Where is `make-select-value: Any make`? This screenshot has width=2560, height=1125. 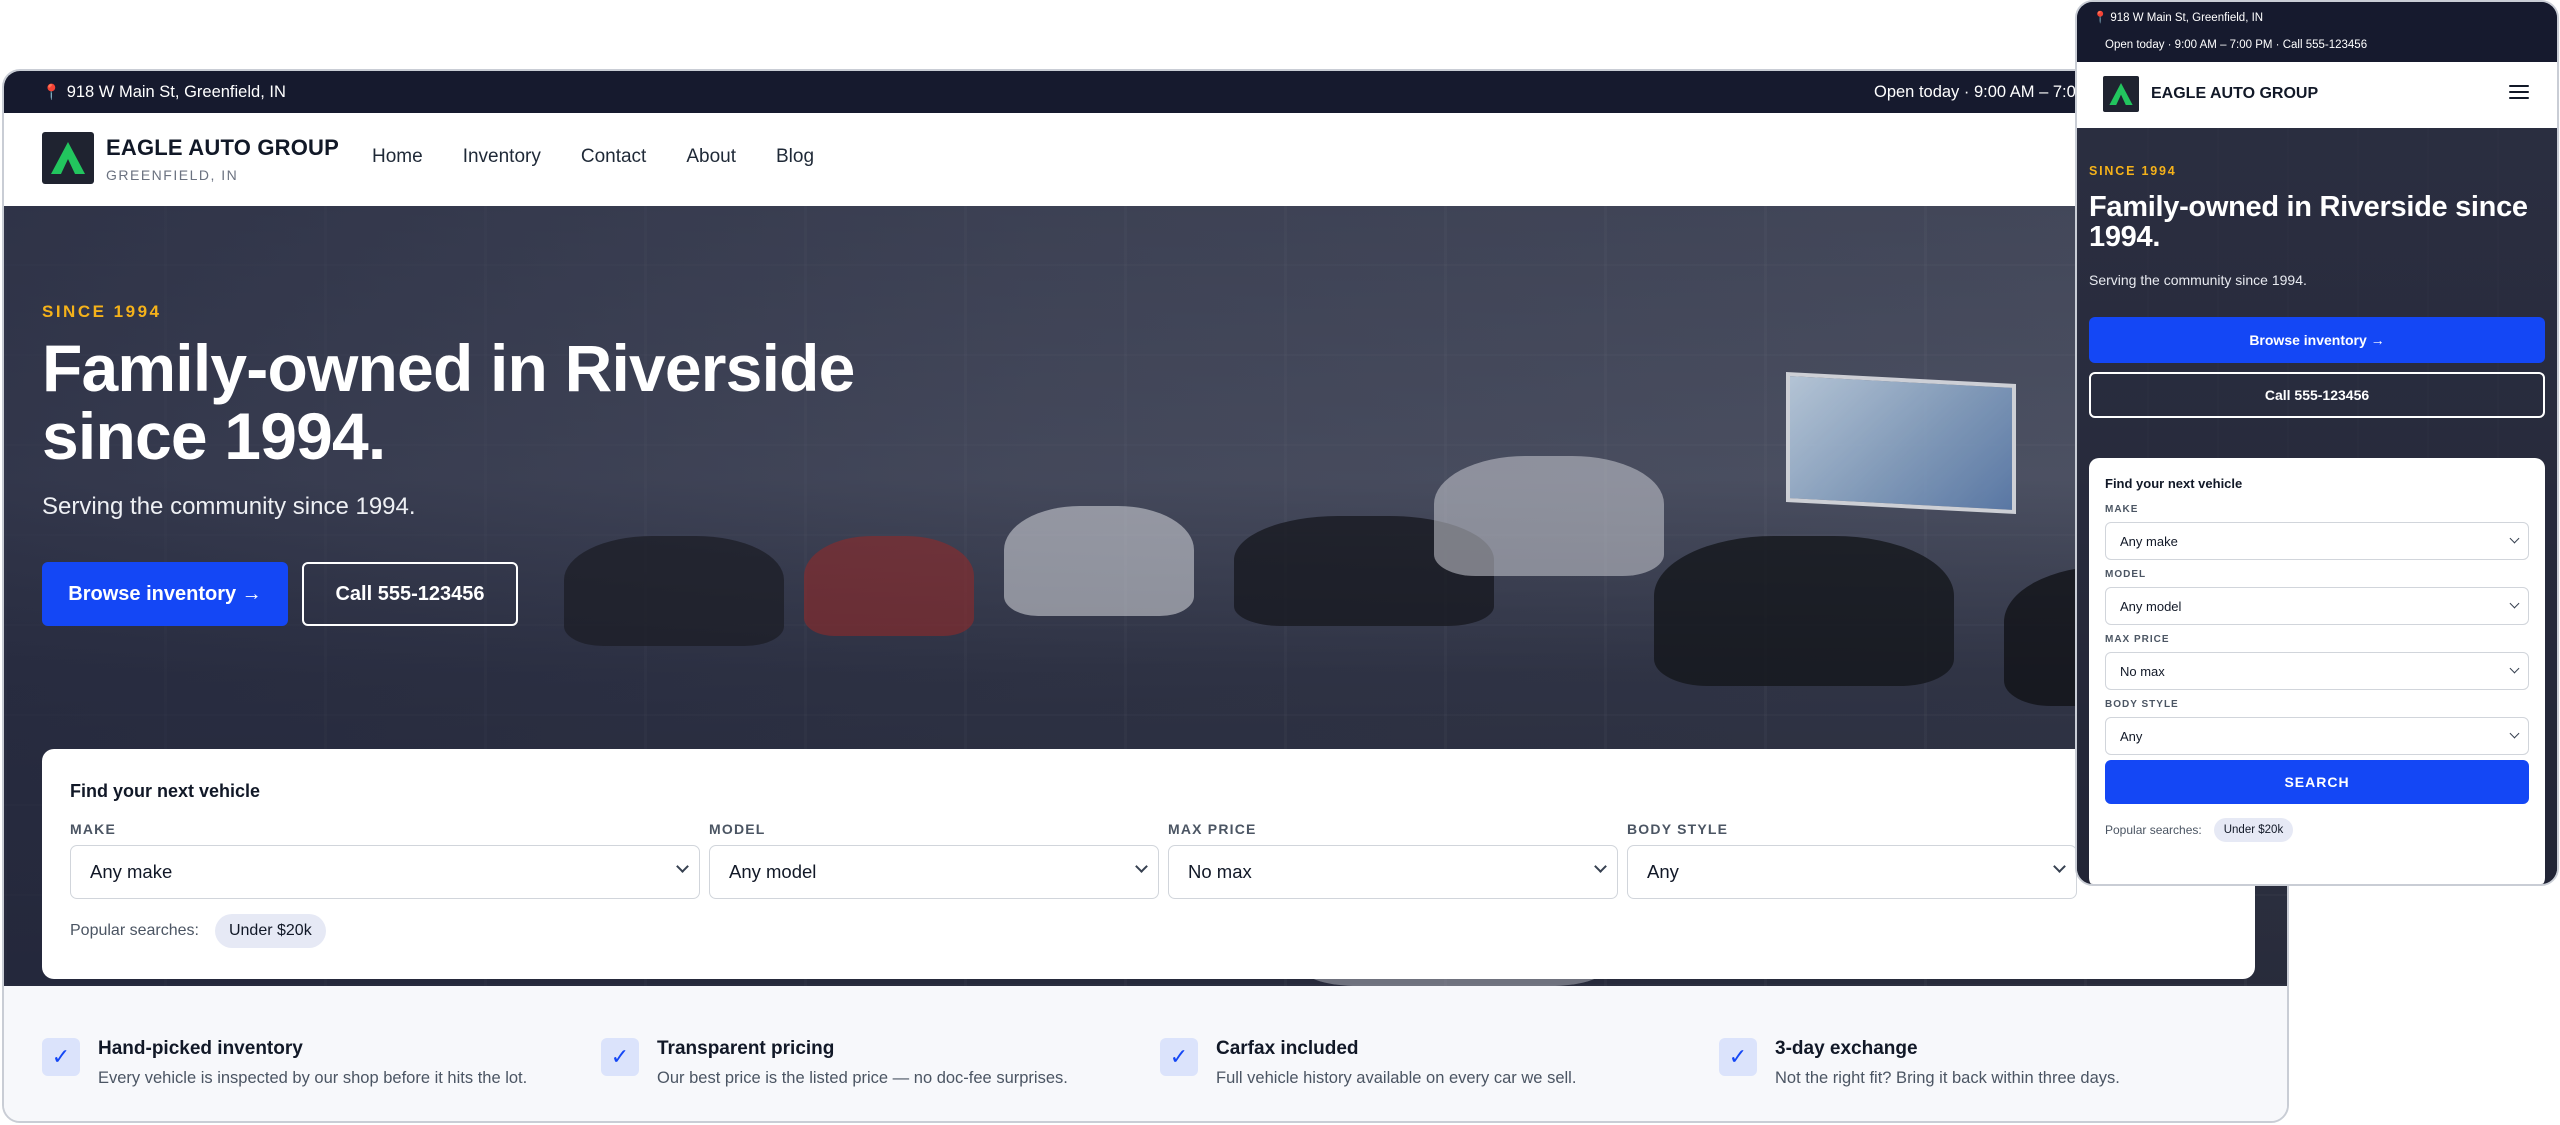
make-select-value: Any make is located at coordinates (131, 871).